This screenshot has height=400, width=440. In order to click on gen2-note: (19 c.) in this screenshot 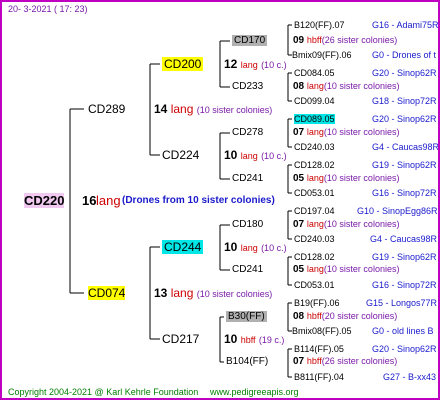, I will do `click(271, 340)`.